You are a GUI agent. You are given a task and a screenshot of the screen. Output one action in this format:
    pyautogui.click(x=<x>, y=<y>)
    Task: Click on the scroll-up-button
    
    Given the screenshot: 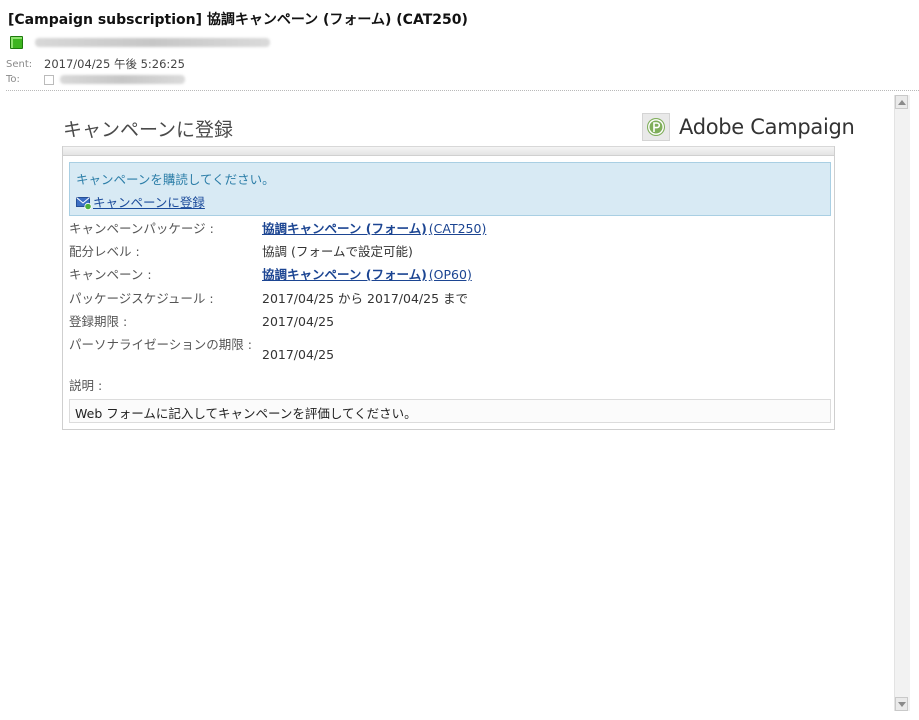 What is the action you would take?
    pyautogui.click(x=901, y=102)
    